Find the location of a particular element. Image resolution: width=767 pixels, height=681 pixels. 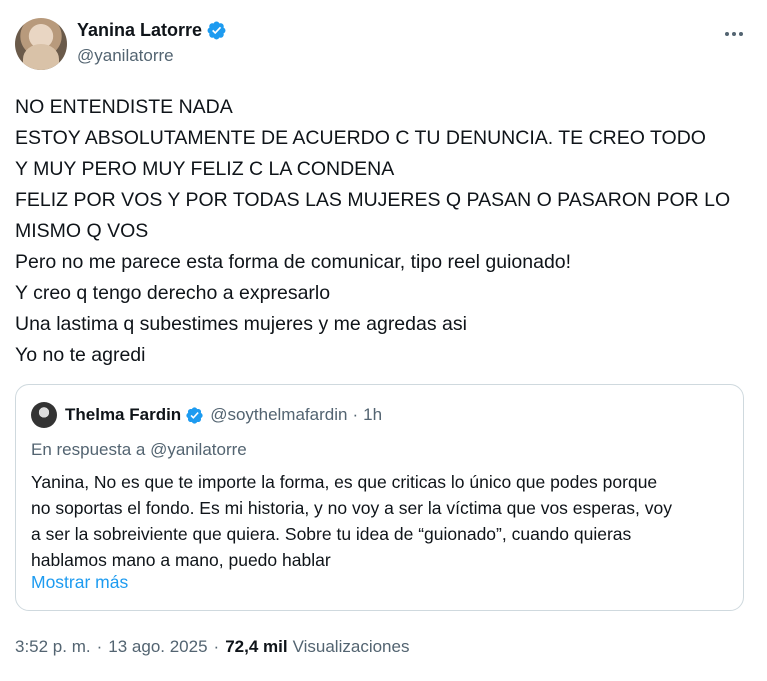

more-horizontal-icon is located at coordinates (734, 34).